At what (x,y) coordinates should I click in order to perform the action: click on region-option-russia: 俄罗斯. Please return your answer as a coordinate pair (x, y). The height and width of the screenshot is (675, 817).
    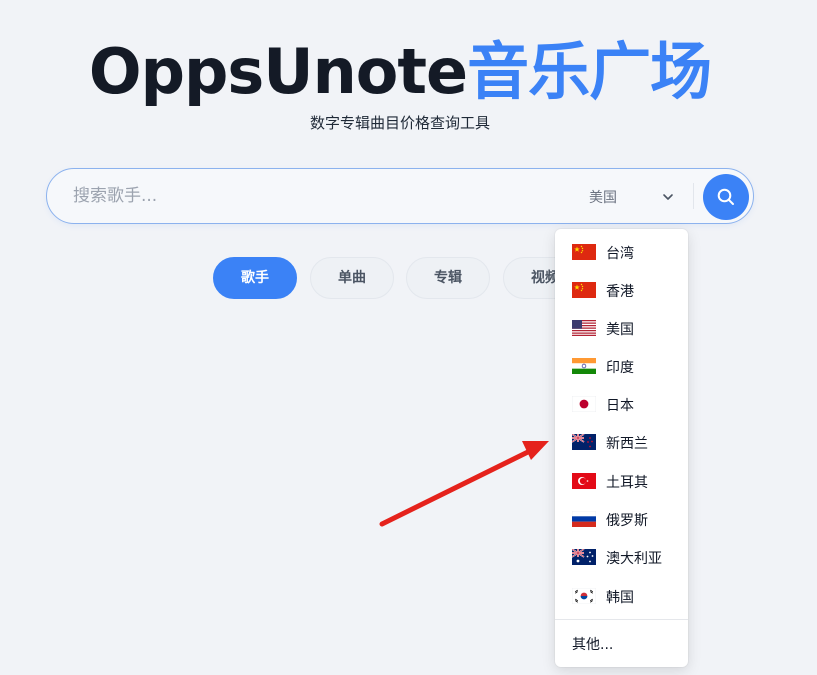
    Looking at the image, I should click on (621, 518).